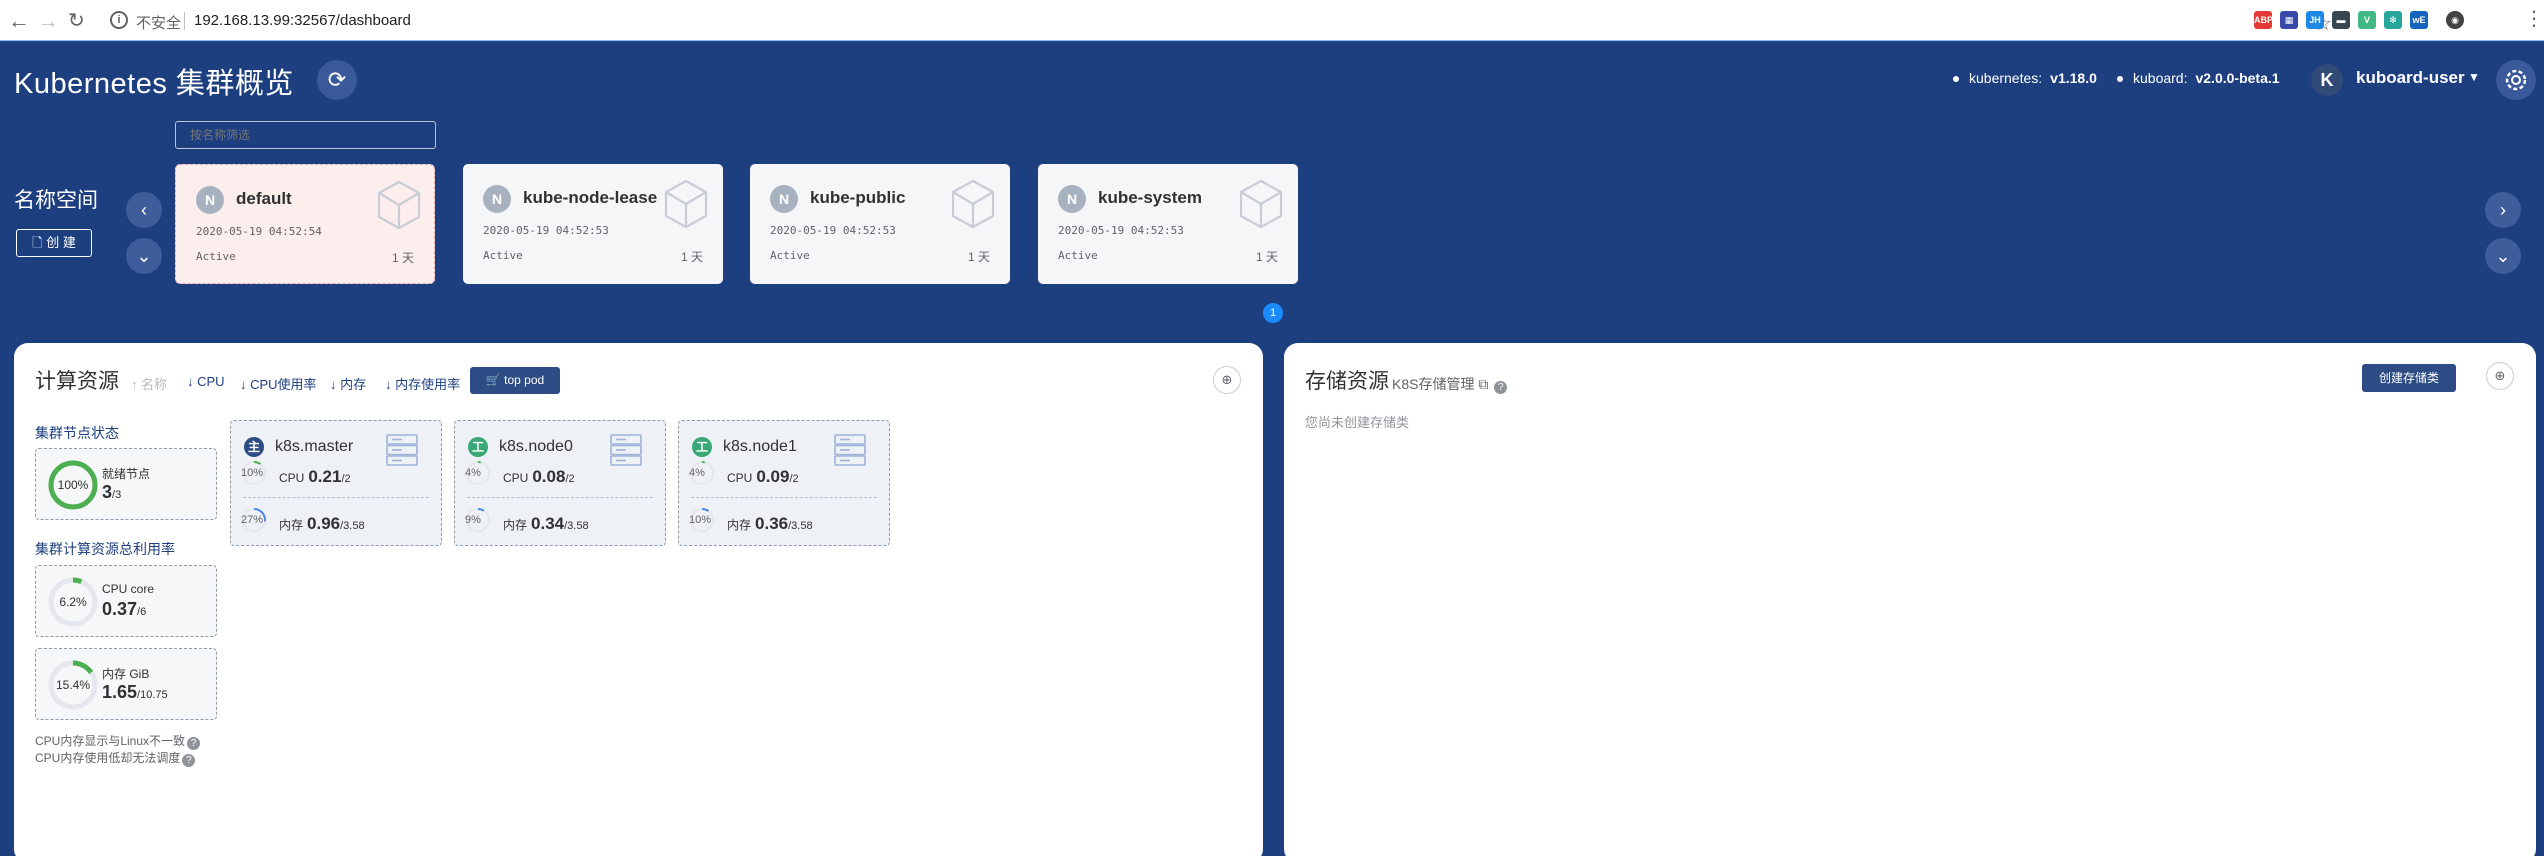 This screenshot has width=2544, height=856. What do you see at coordinates (302, 20) in the screenshot?
I see `url-text: 192.168.13.99:32567/dashboard` at bounding box center [302, 20].